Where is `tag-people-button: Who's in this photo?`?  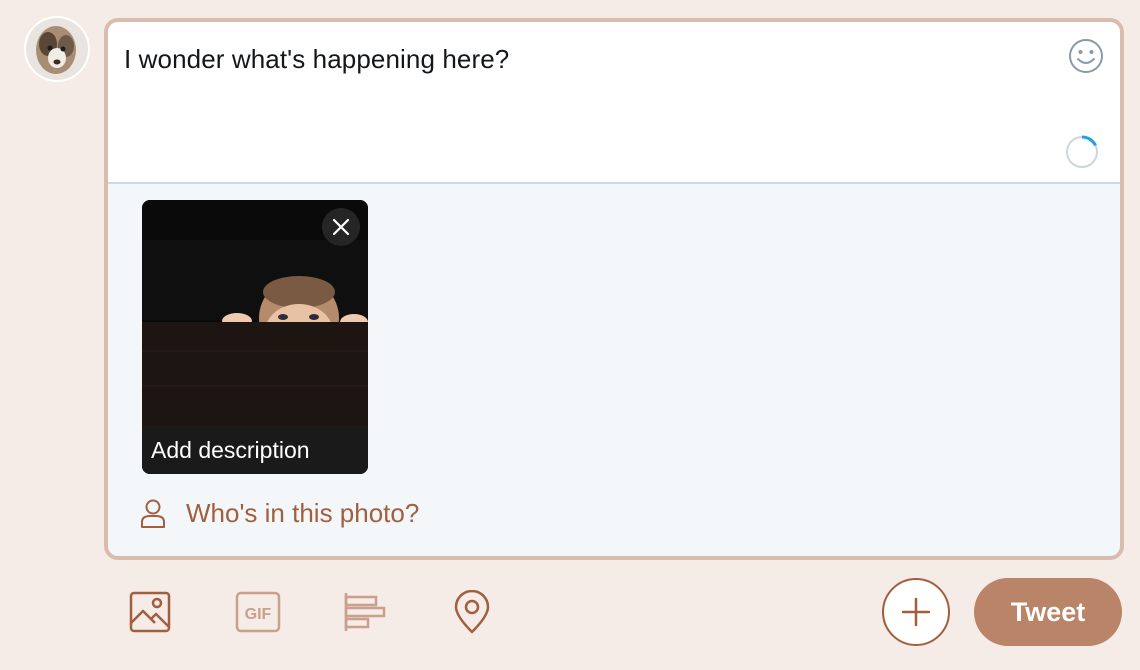
tag-people-button: Who's in this photo? is located at coordinates (279, 513).